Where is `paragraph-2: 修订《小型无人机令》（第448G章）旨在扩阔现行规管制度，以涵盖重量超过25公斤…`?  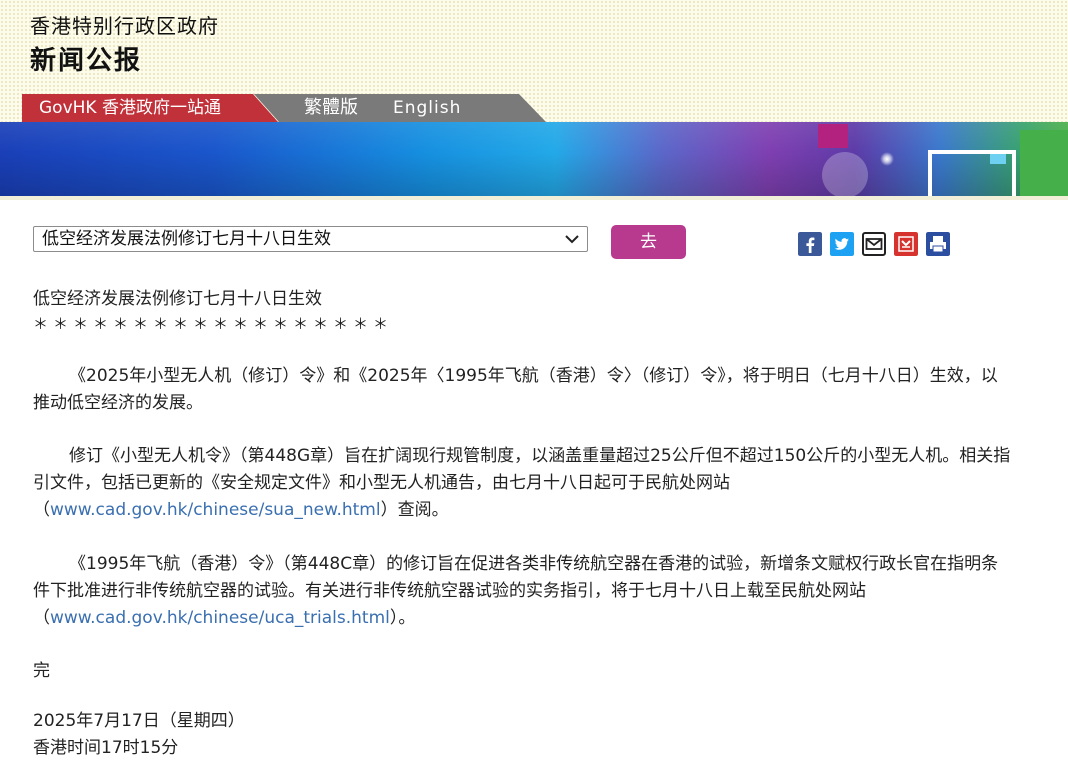
paragraph-2: 修订《小型无人机令》（第448G章）旨在扩阔现行规管制度，以涵盖重量超过25公斤… is located at coordinates (522, 483).